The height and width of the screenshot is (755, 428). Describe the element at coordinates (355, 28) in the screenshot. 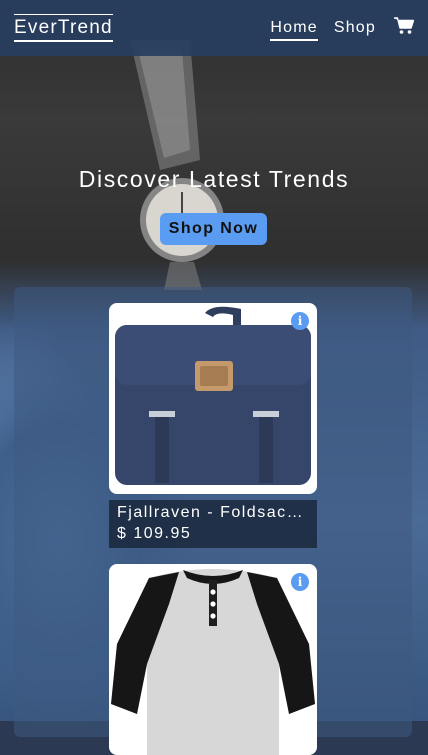

I see `nav-link-shop: Shop` at that location.